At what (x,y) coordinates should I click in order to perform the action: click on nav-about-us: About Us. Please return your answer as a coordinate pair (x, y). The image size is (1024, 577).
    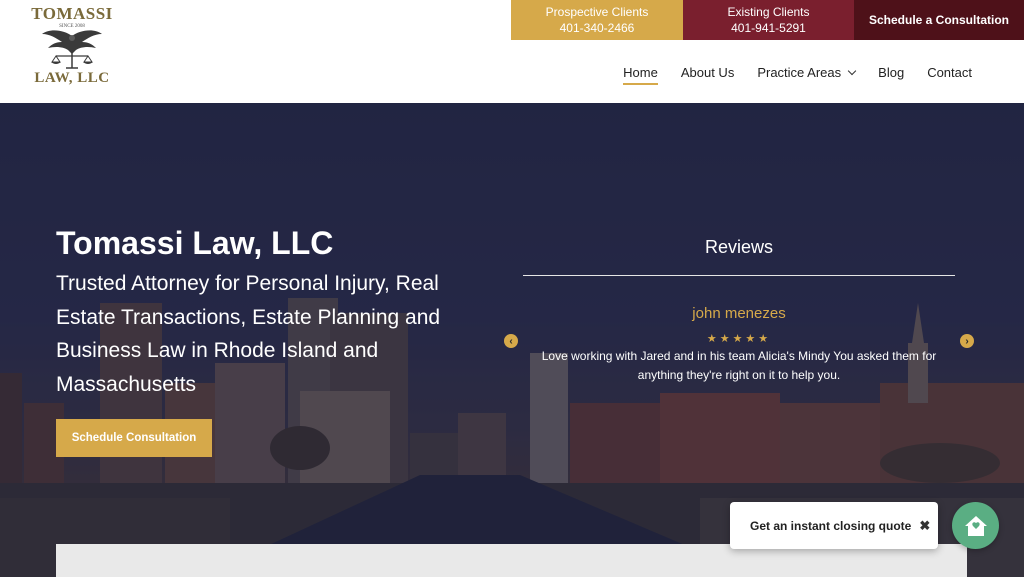
    Looking at the image, I should click on (707, 72).